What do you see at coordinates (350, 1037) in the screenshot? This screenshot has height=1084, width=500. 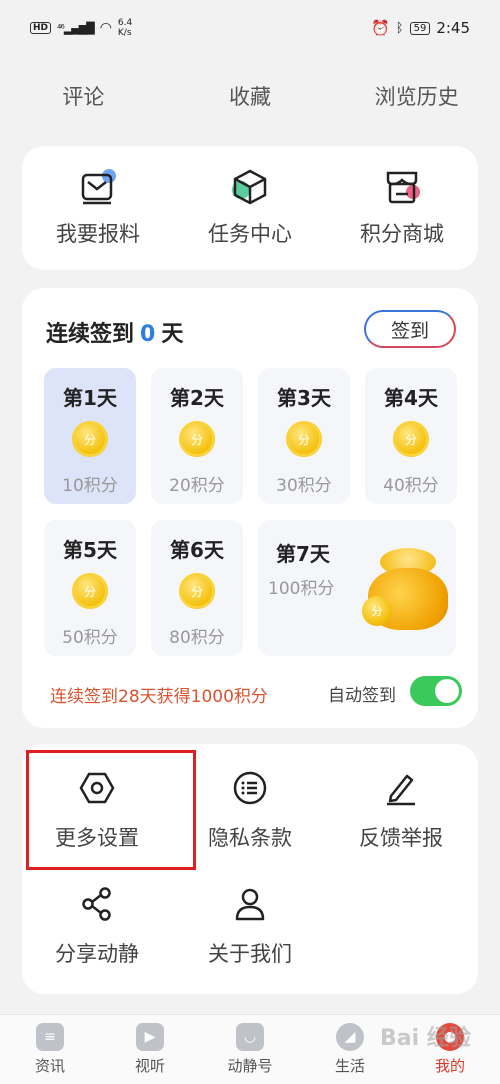 I see `compass-icon: ◢` at bounding box center [350, 1037].